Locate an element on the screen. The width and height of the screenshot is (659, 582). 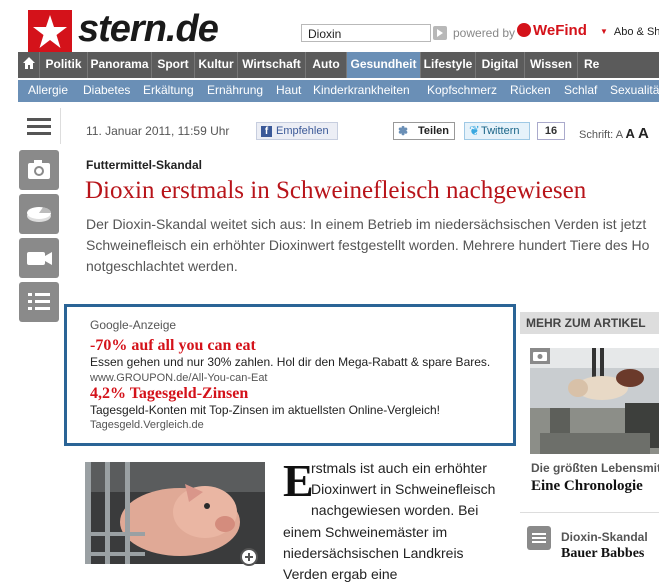
wefind-text: WeFind is located at coordinates (560, 30).